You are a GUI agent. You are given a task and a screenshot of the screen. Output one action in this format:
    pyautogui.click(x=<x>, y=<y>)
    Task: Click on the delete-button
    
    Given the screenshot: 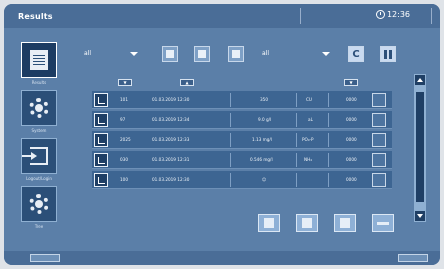 What is the action you would take?
    pyautogui.click(x=269, y=223)
    